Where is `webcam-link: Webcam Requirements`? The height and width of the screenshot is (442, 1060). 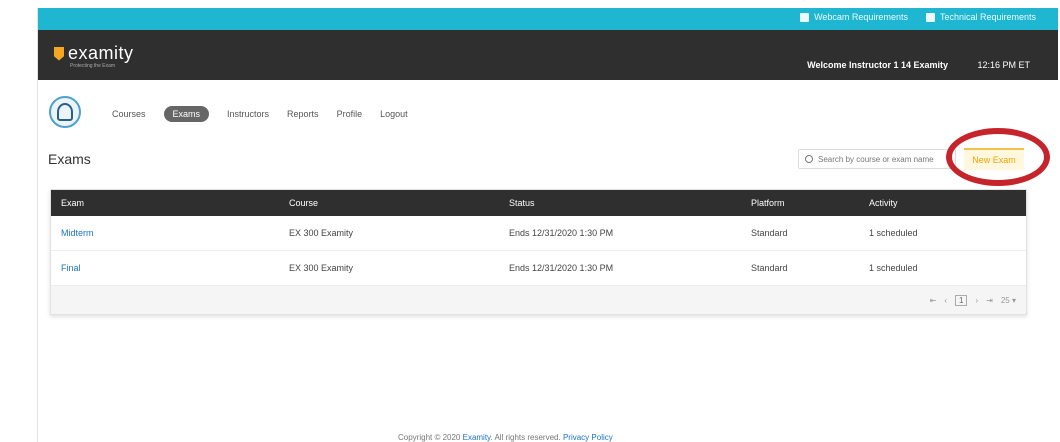
webcam-link: Webcam Requirements is located at coordinates (854, 17).